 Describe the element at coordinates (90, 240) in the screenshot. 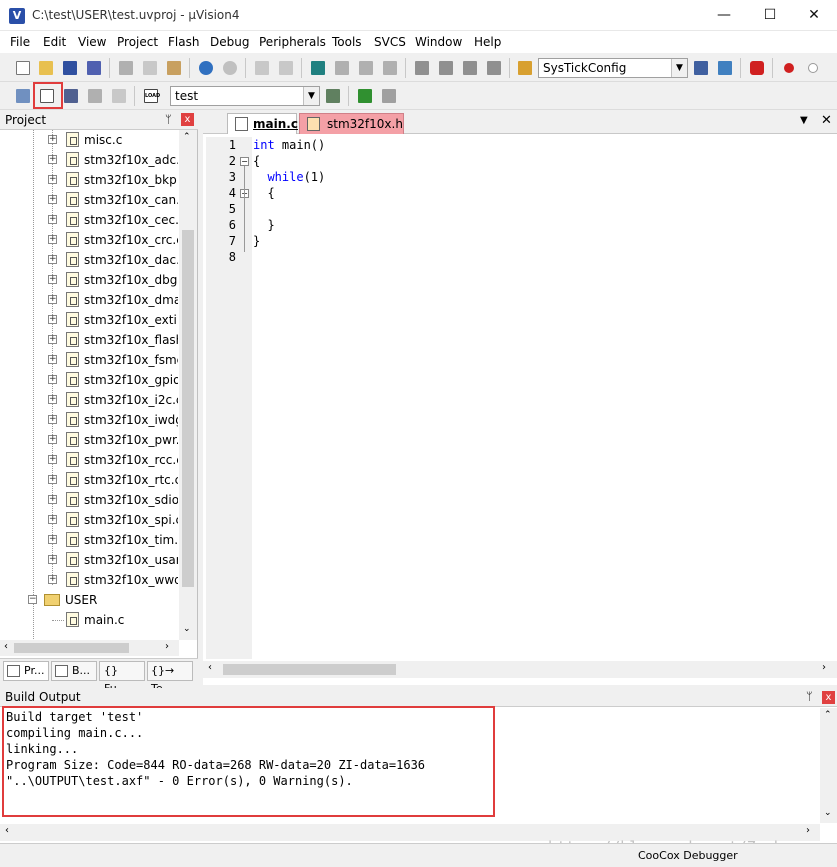

I see `tree-item-file: + stm32f10x_crc.c` at that location.